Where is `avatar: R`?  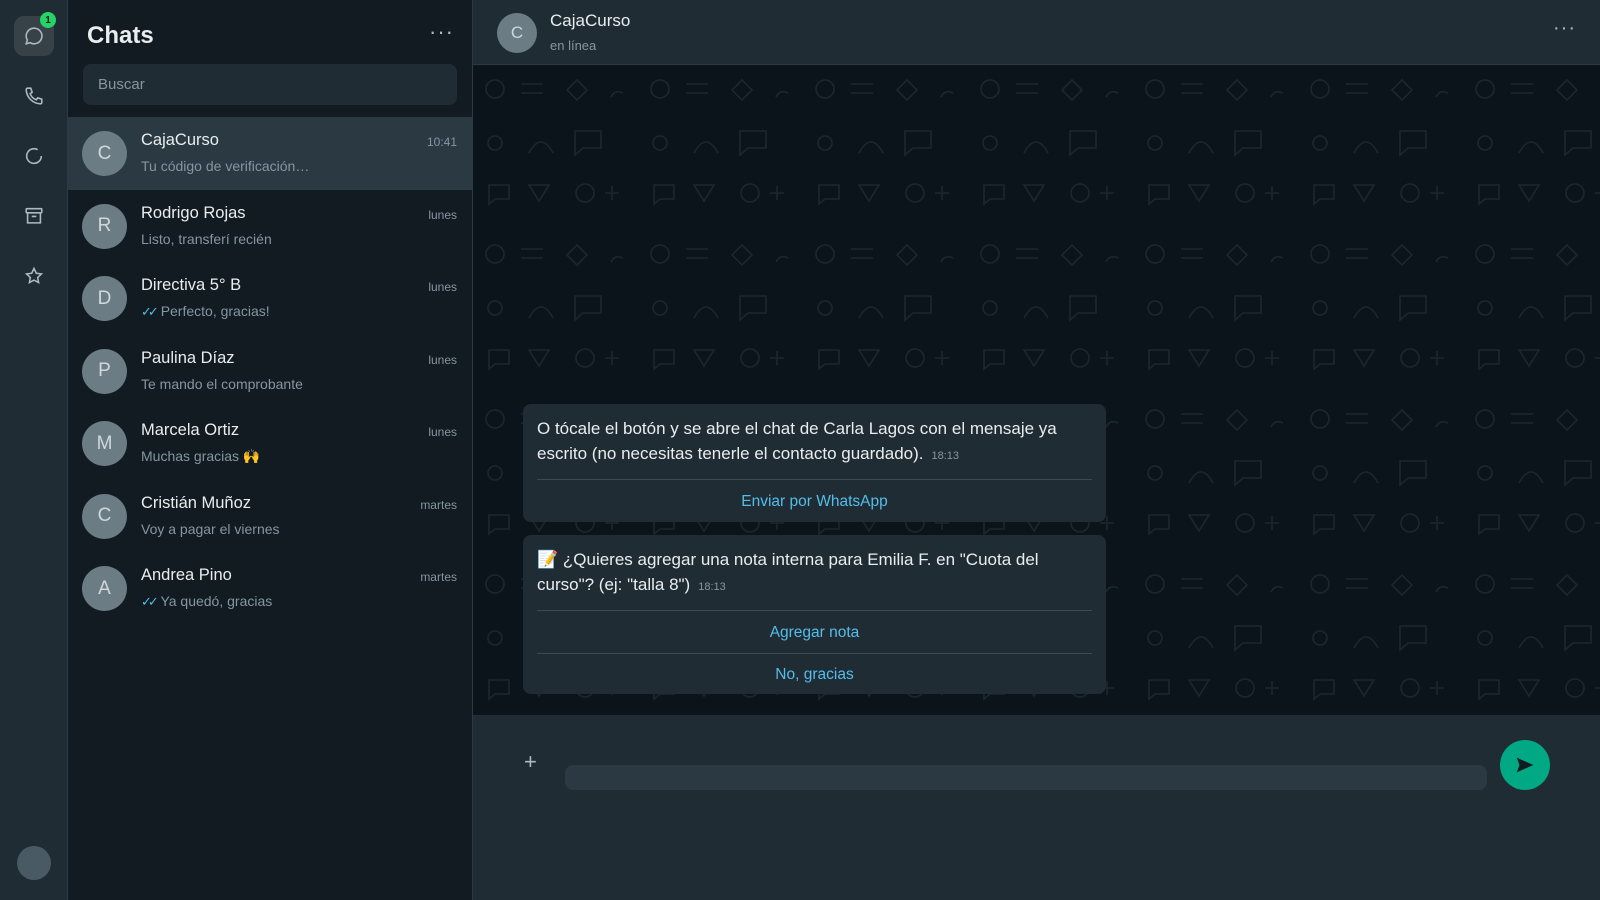
avatar: R is located at coordinates (104, 226).